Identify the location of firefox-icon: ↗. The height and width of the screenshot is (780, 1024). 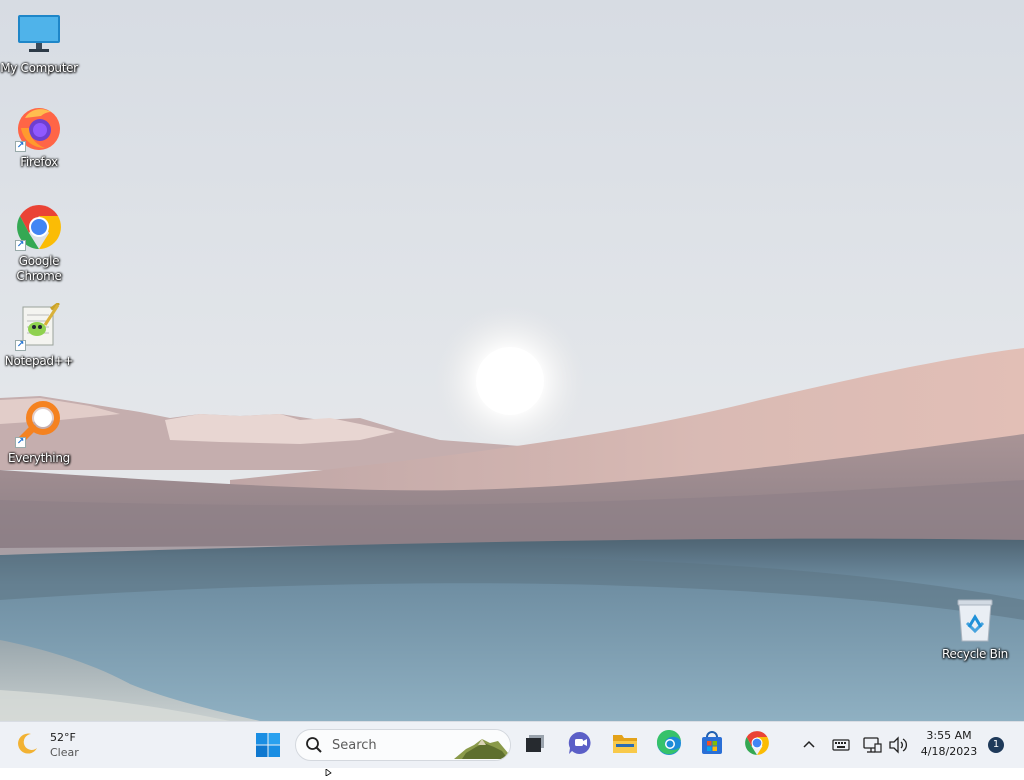
(39, 128).